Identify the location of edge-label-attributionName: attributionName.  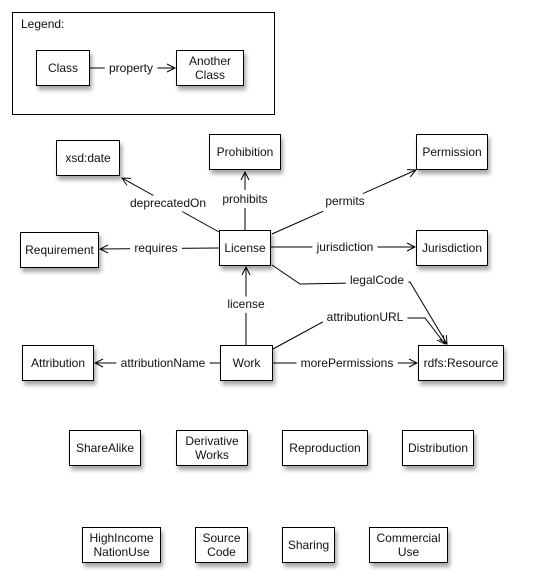
(163, 363).